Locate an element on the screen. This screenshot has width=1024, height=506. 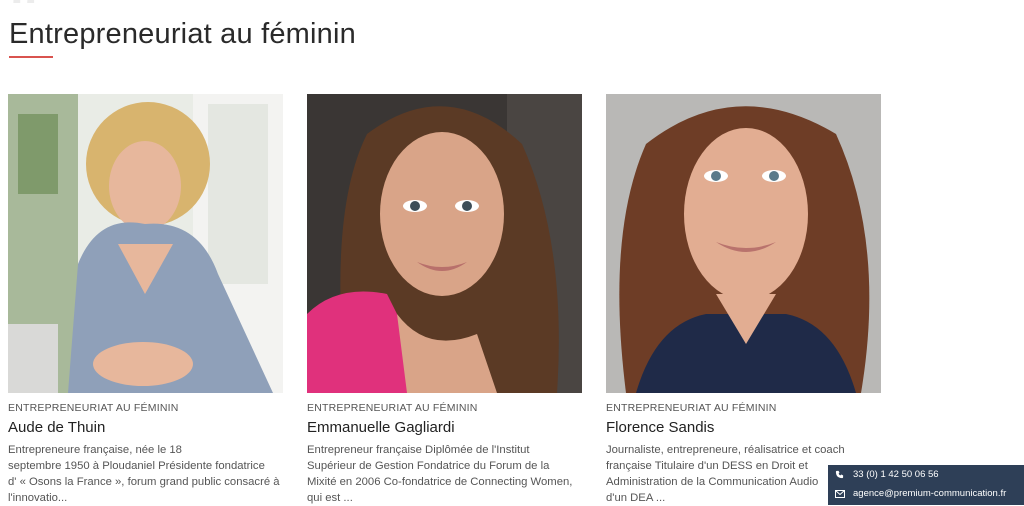
phone-number: 33 (0) 1 42 50 06 56 is located at coordinates (896, 474).